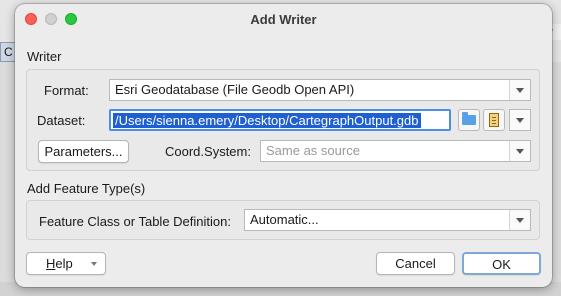 This screenshot has width=561, height=296. Describe the element at coordinates (501, 263) in the screenshot. I see `ok-button: OK` at that location.